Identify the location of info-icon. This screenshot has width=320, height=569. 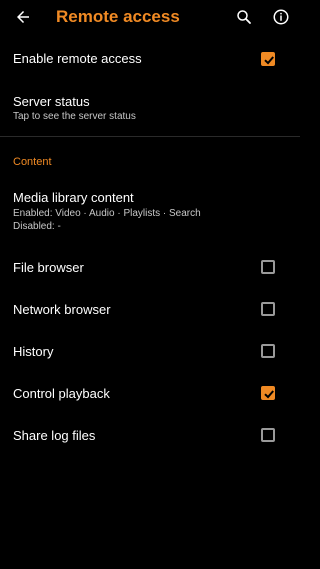
(281, 17).